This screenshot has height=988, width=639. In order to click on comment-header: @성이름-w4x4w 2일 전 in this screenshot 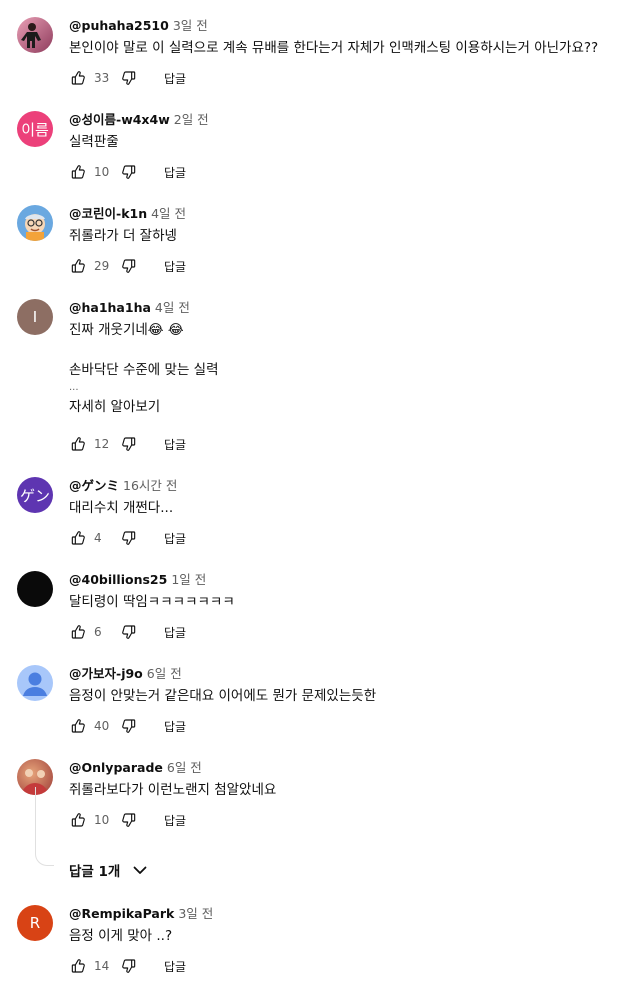, I will do `click(349, 120)`.